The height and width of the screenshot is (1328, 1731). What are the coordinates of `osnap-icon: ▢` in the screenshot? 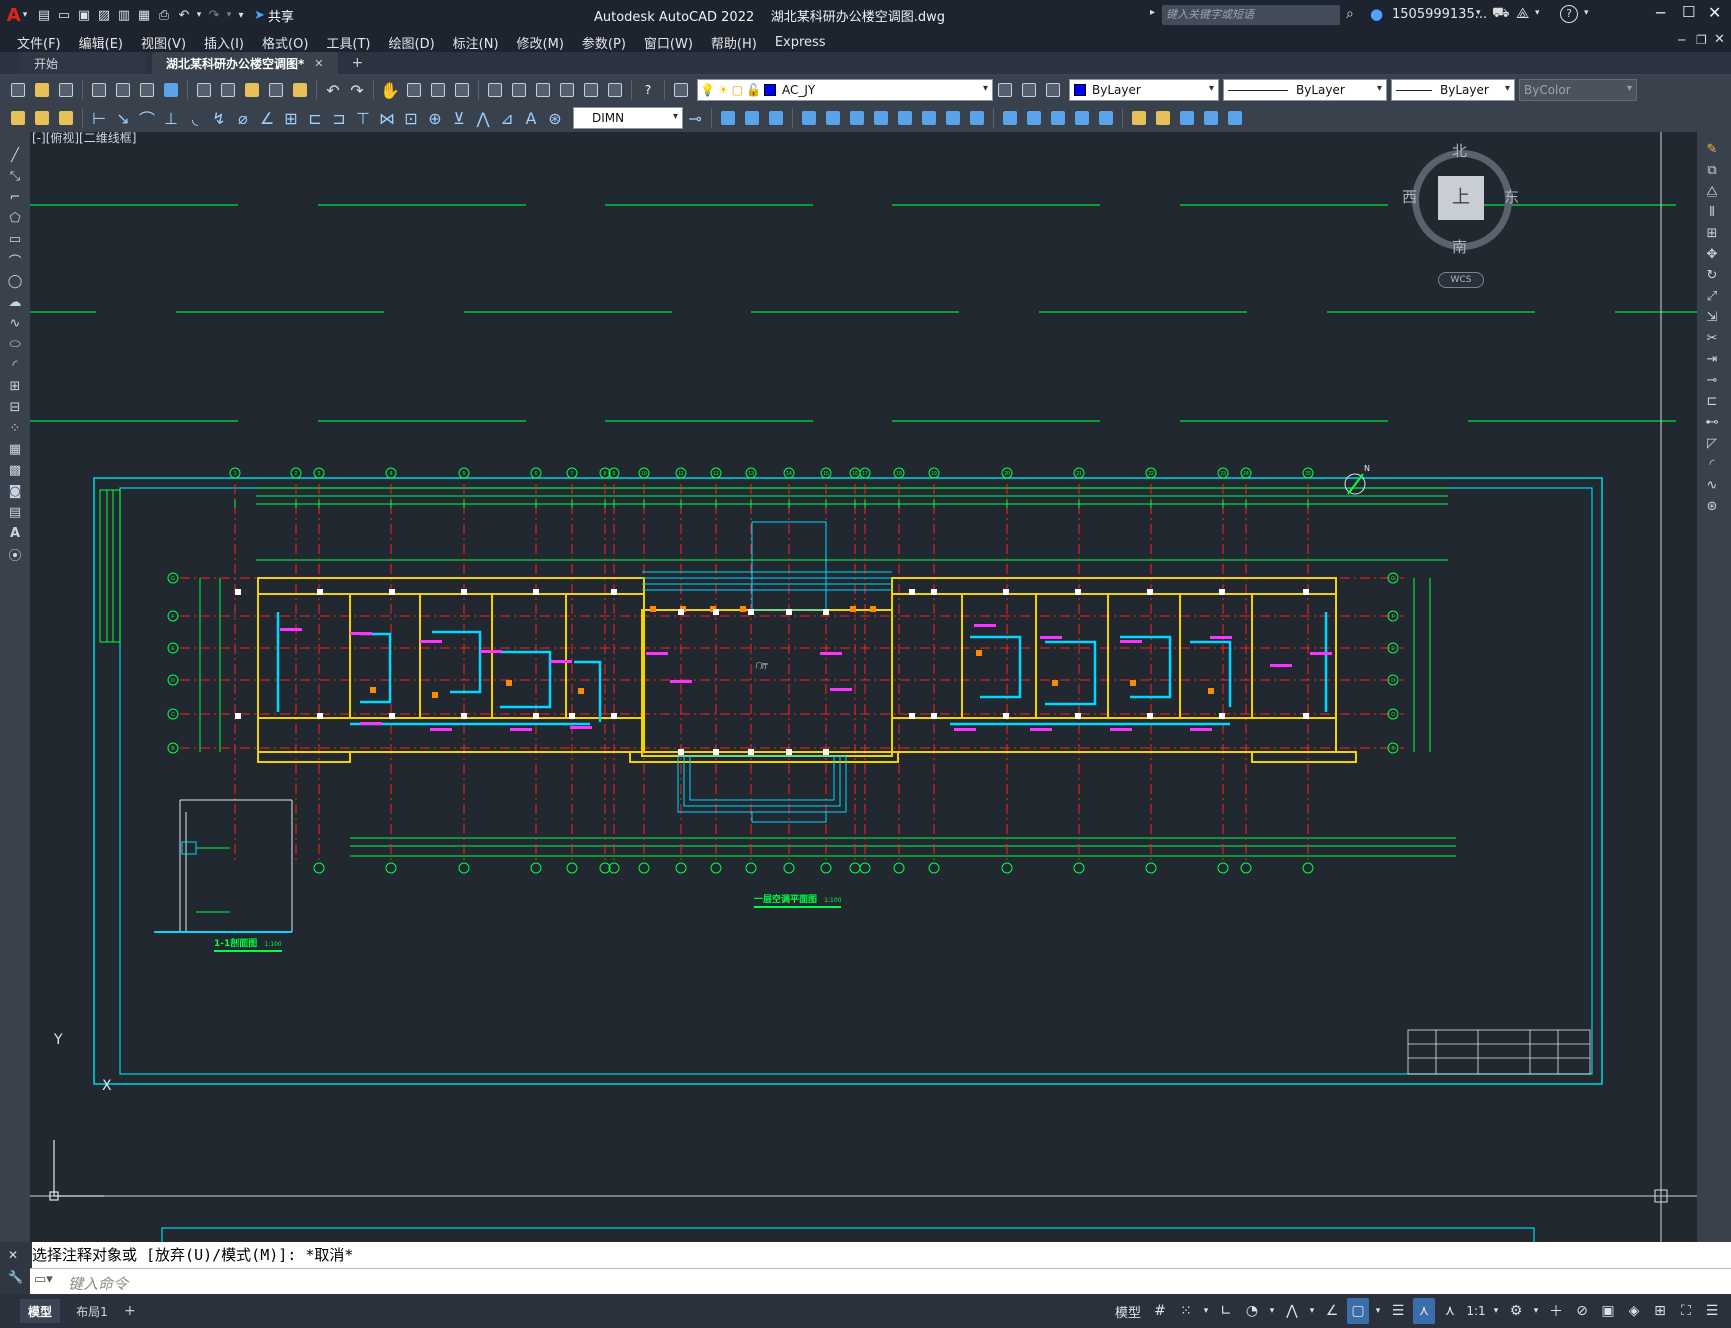 It's located at (1358, 1311).